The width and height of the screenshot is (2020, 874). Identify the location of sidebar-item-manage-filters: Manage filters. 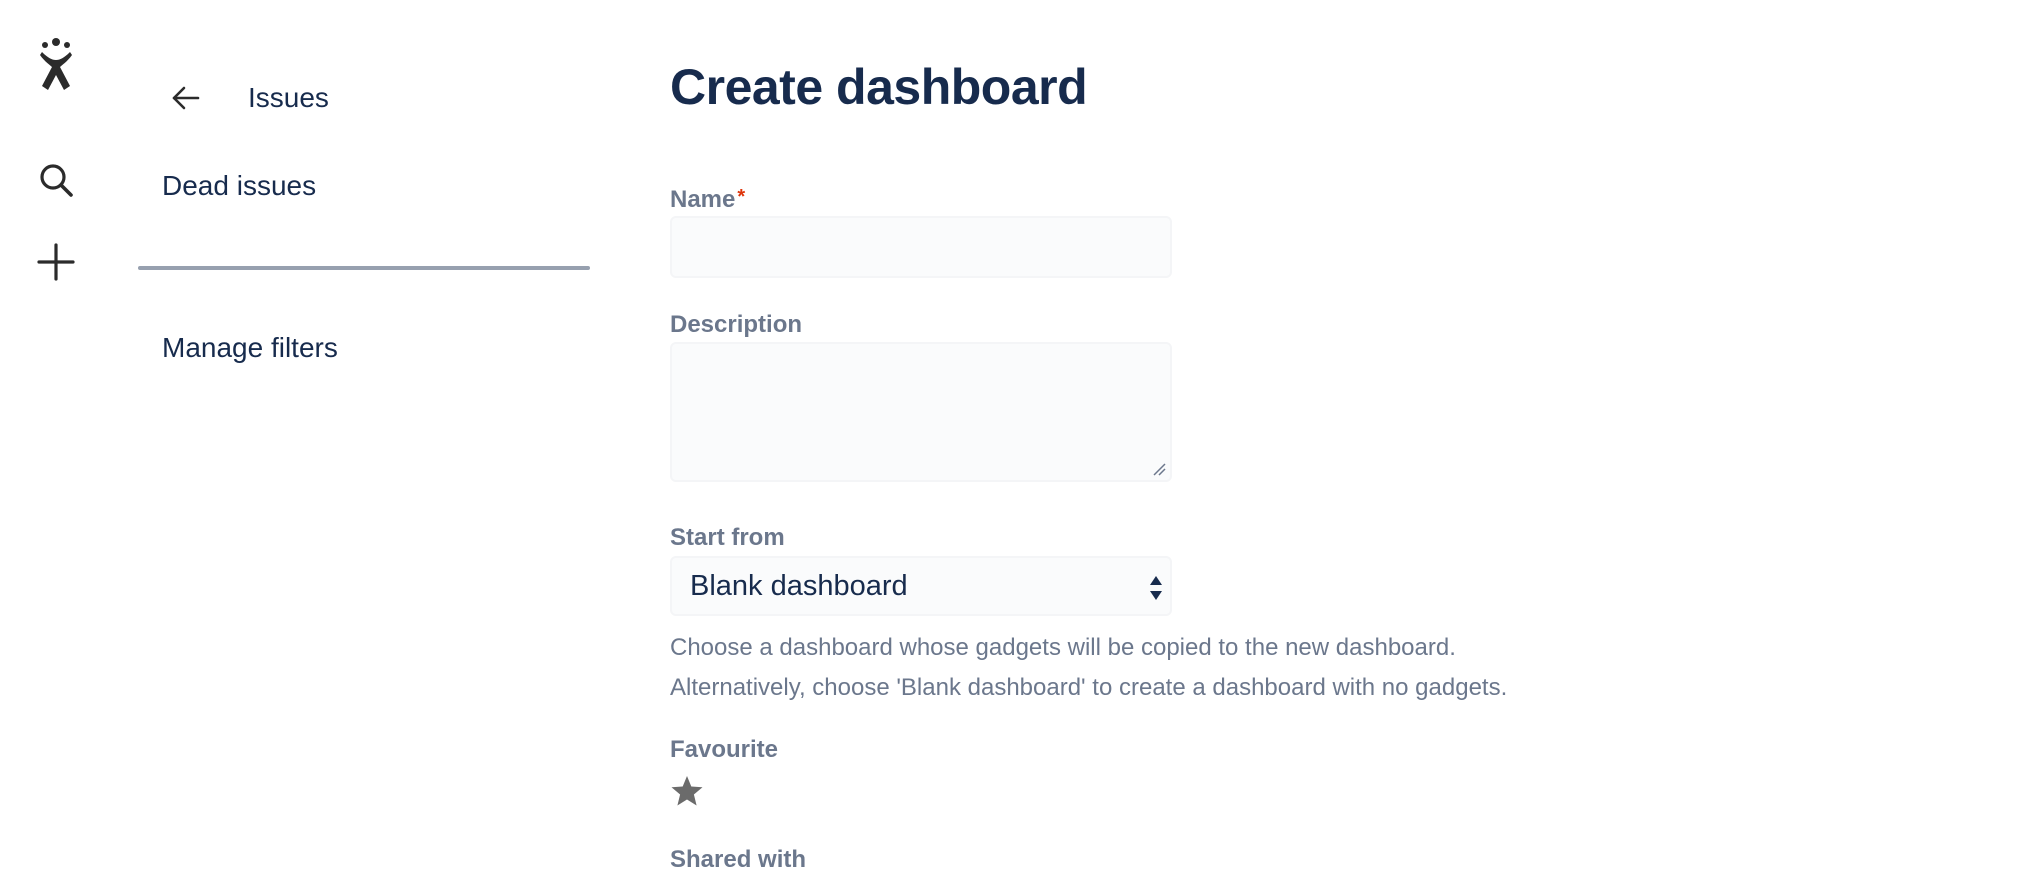
(250, 348).